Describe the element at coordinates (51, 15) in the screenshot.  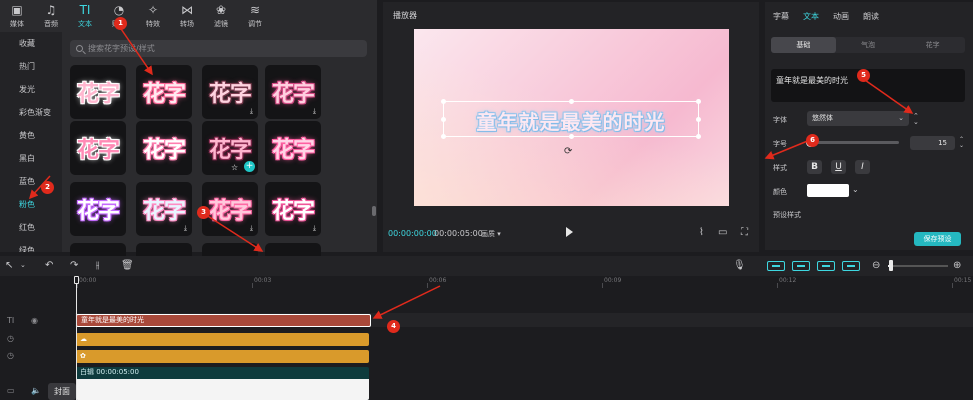
I see `tool-audio: ♫ 音频` at that location.